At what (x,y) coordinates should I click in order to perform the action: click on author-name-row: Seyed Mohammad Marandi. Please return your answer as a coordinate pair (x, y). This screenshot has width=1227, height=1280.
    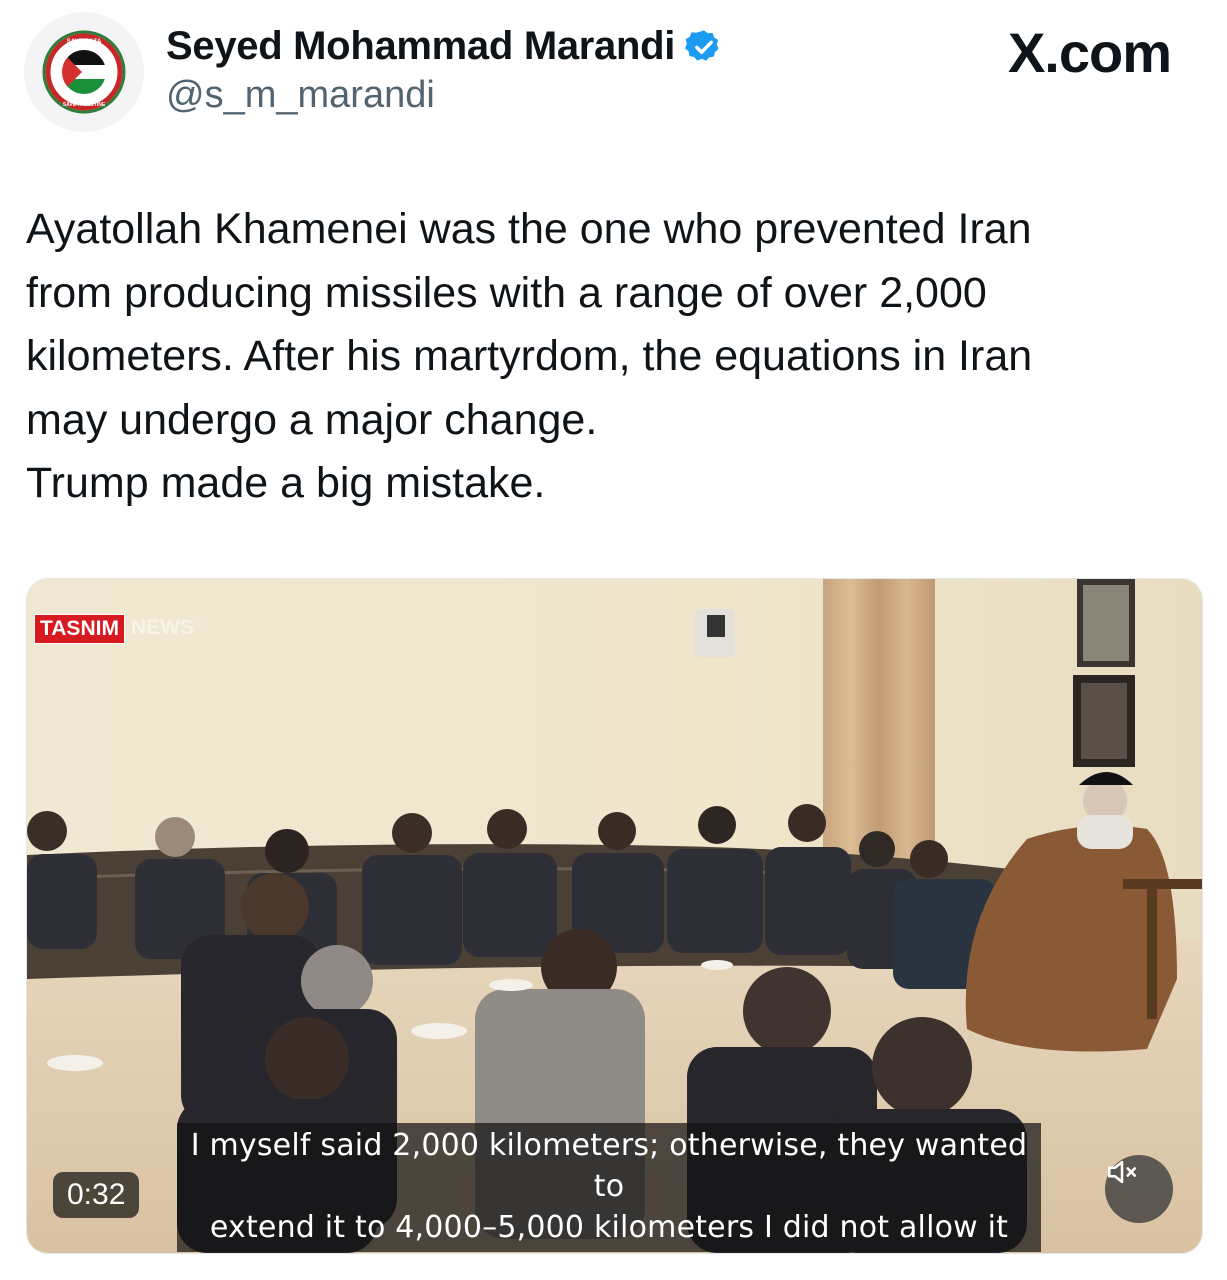
    Looking at the image, I should click on (444, 46).